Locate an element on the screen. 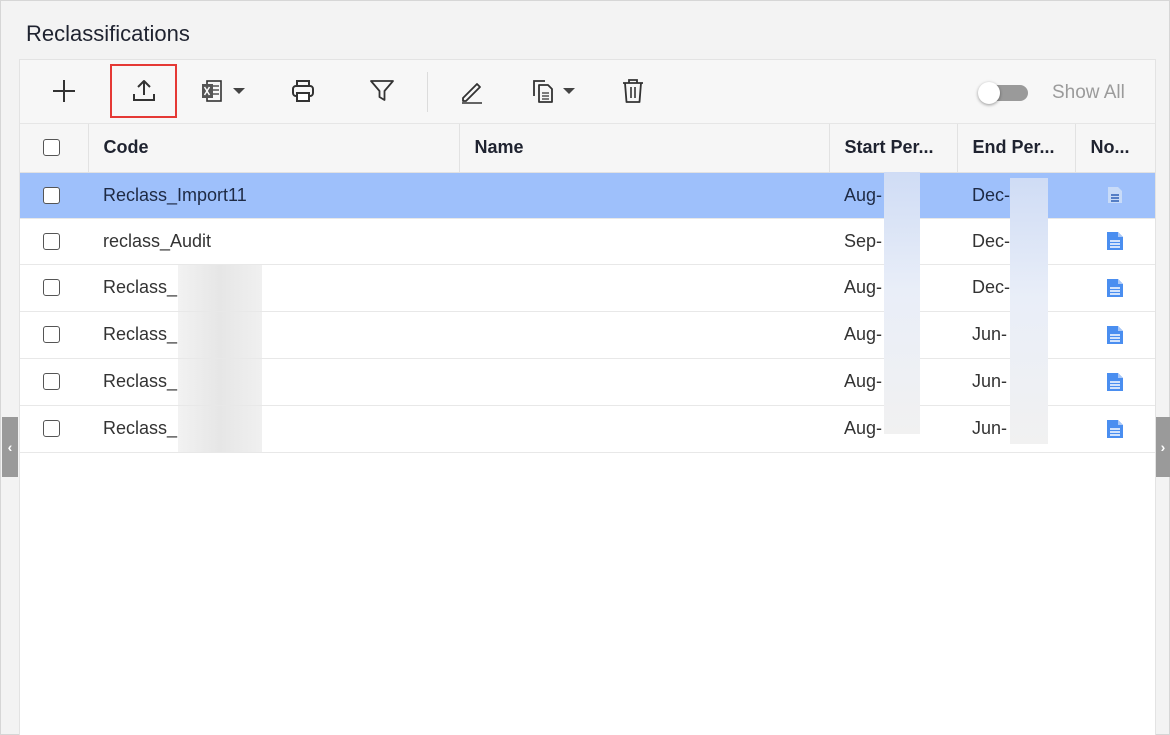 The image size is (1170, 735). excel-icon is located at coordinates (212, 91).